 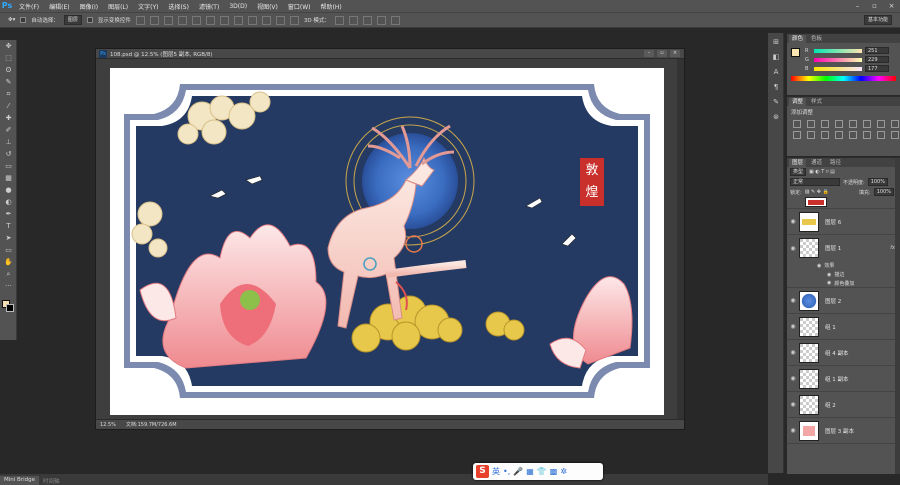 I want to click on distribute-bottom-icon, so click(x=252, y=20).